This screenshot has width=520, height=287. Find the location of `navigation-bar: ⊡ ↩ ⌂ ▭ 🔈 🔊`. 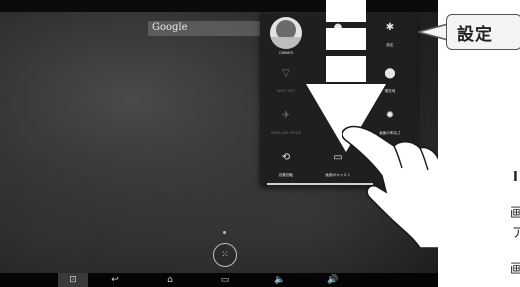

navigation-bar: ⊡ ↩ ⌂ ▭ 🔈 🔊 is located at coordinates (219, 280).